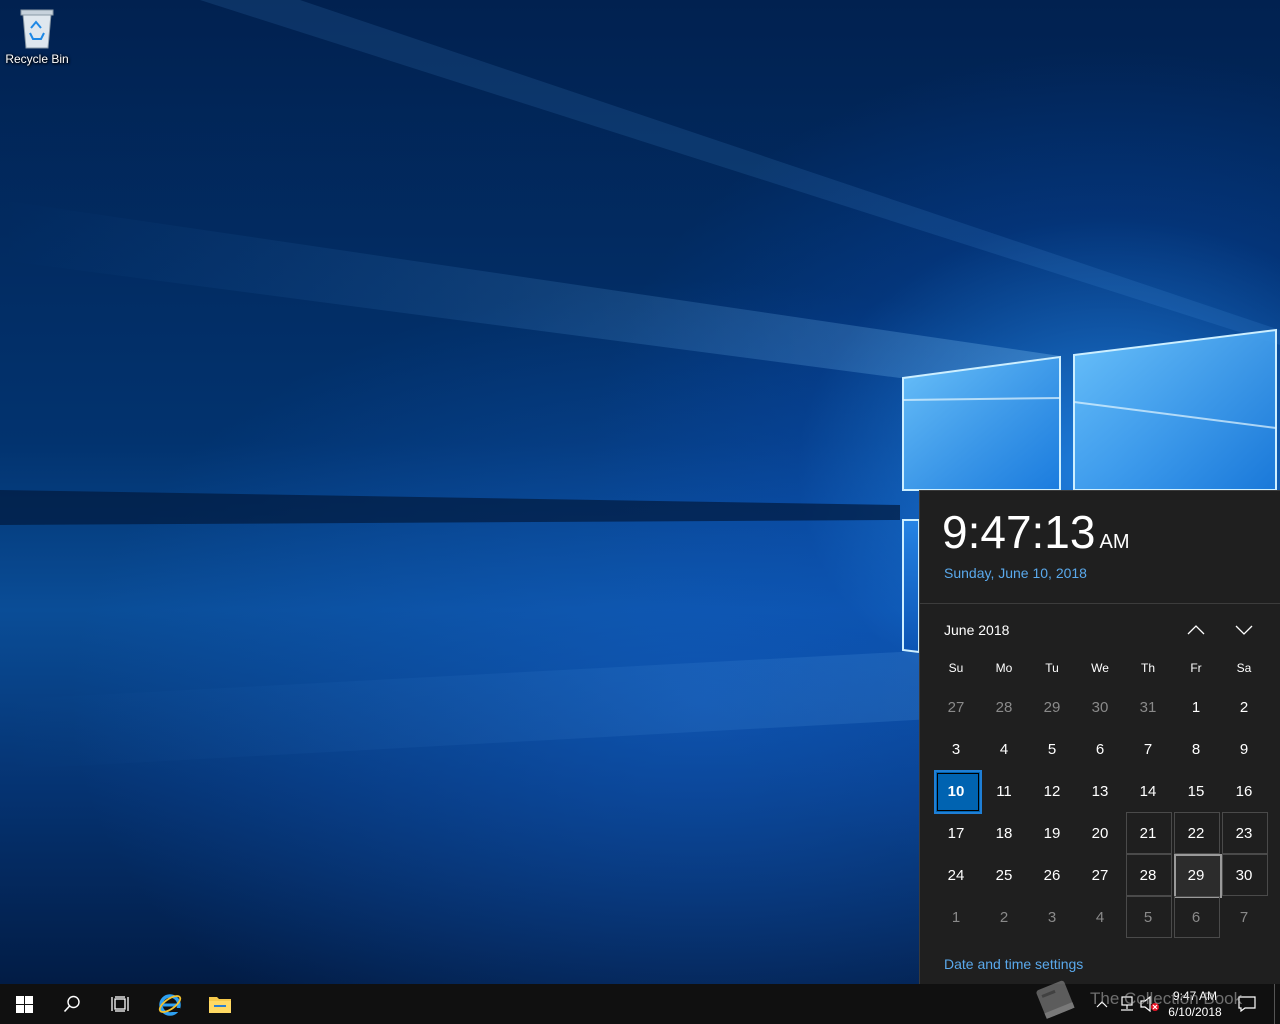 The width and height of the screenshot is (1280, 1024). I want to click on chevron-down-icon, so click(1244, 630).